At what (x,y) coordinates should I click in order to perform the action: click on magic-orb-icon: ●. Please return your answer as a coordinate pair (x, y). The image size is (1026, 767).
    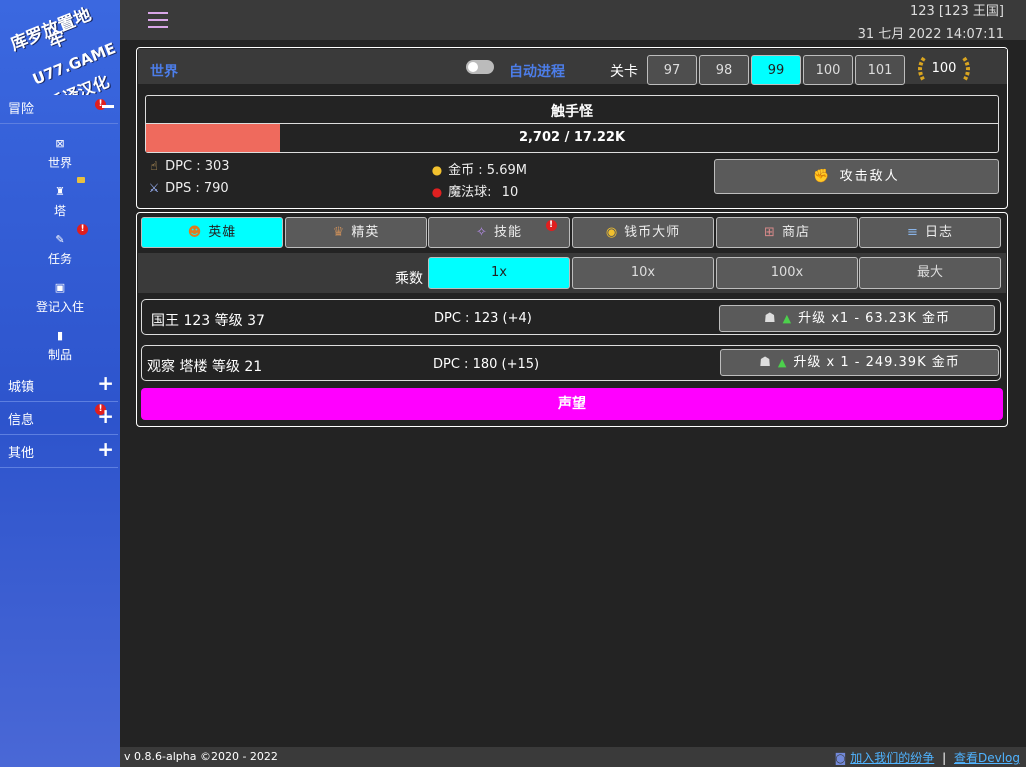
    Looking at the image, I should click on (437, 192).